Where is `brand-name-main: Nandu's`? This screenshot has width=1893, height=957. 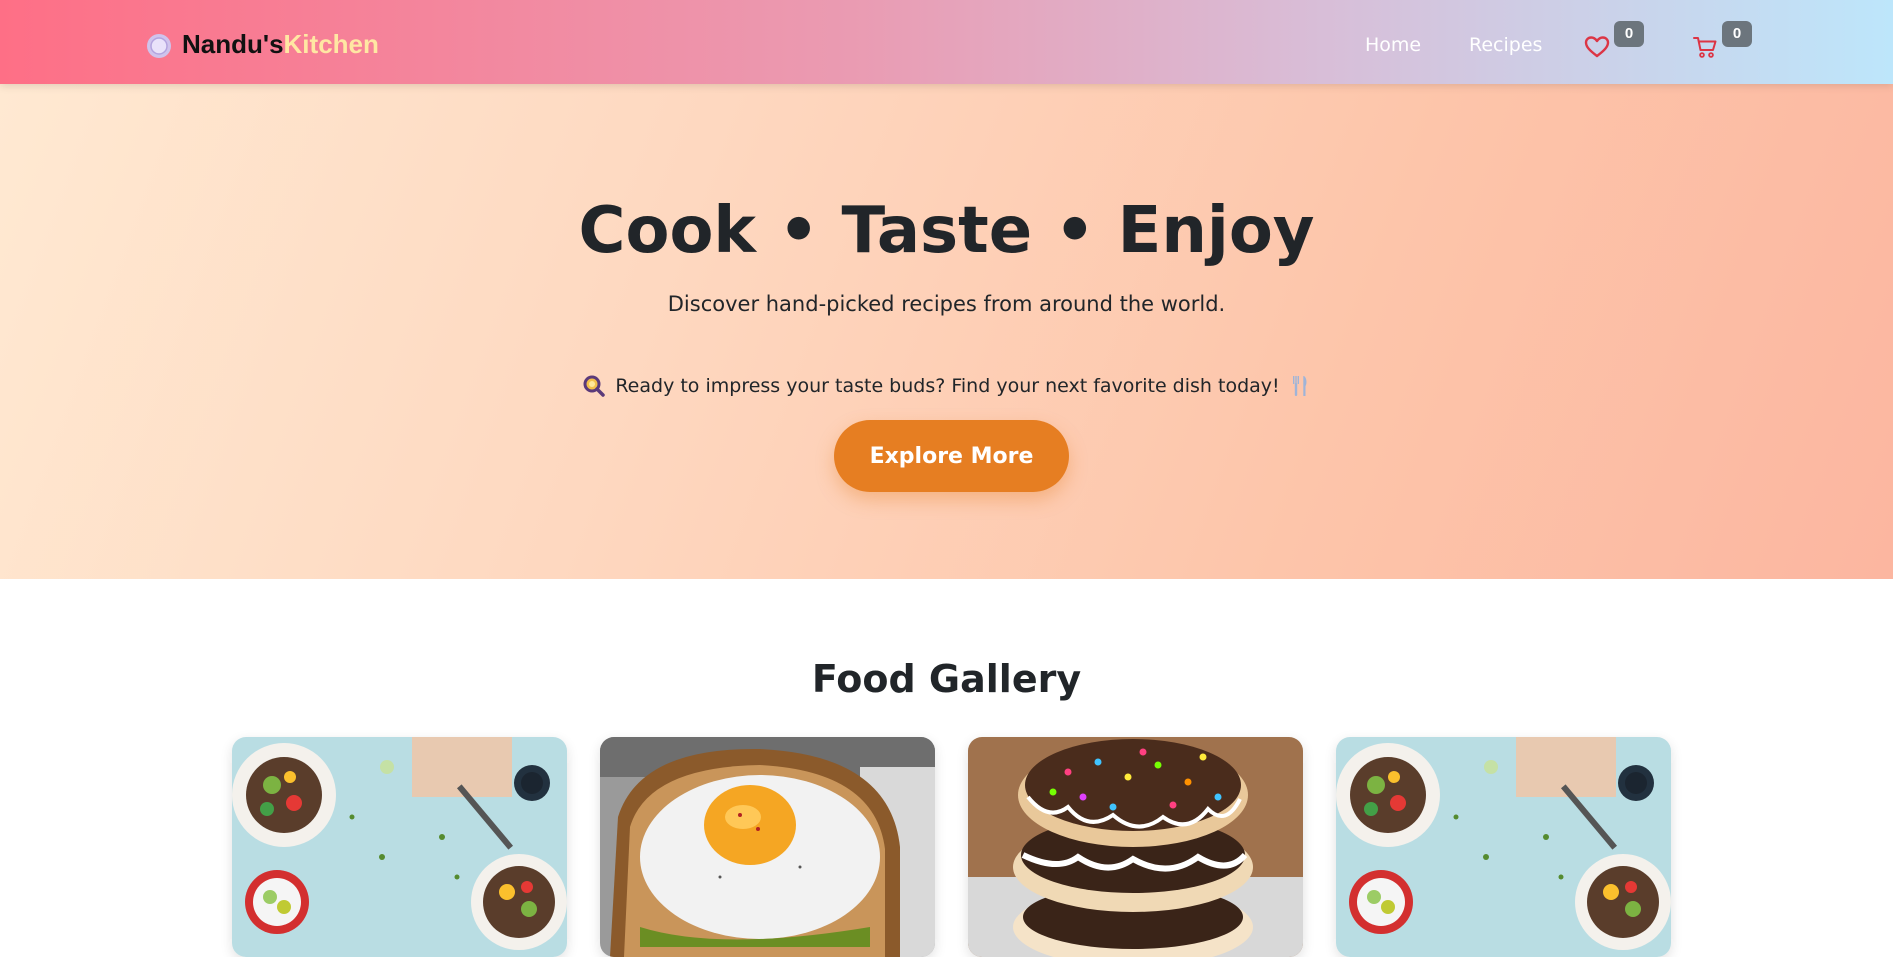 brand-name-main: Nandu's is located at coordinates (233, 44).